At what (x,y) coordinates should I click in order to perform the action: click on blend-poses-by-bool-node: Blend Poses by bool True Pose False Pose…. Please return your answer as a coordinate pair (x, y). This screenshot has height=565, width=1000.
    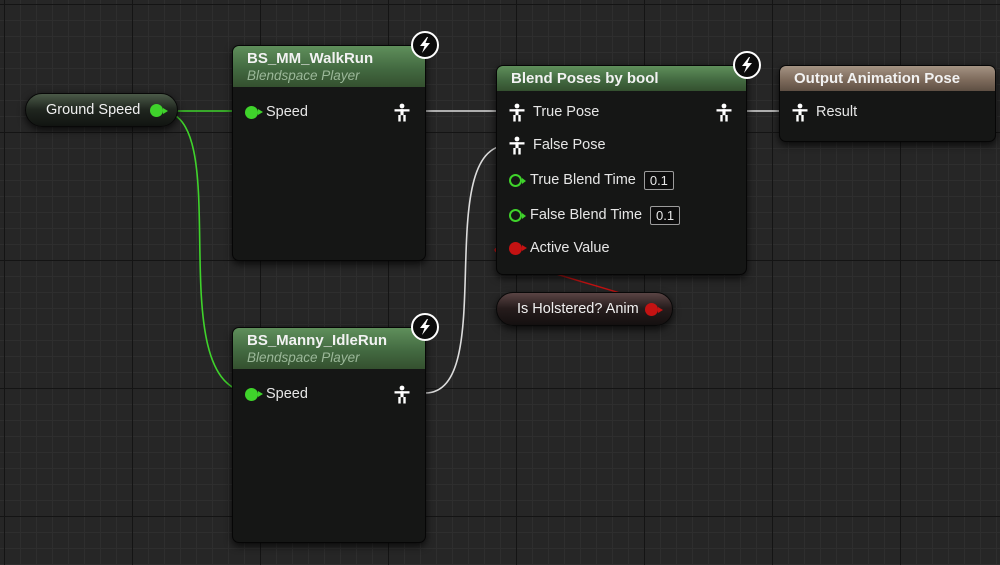
    Looking at the image, I should click on (621, 170).